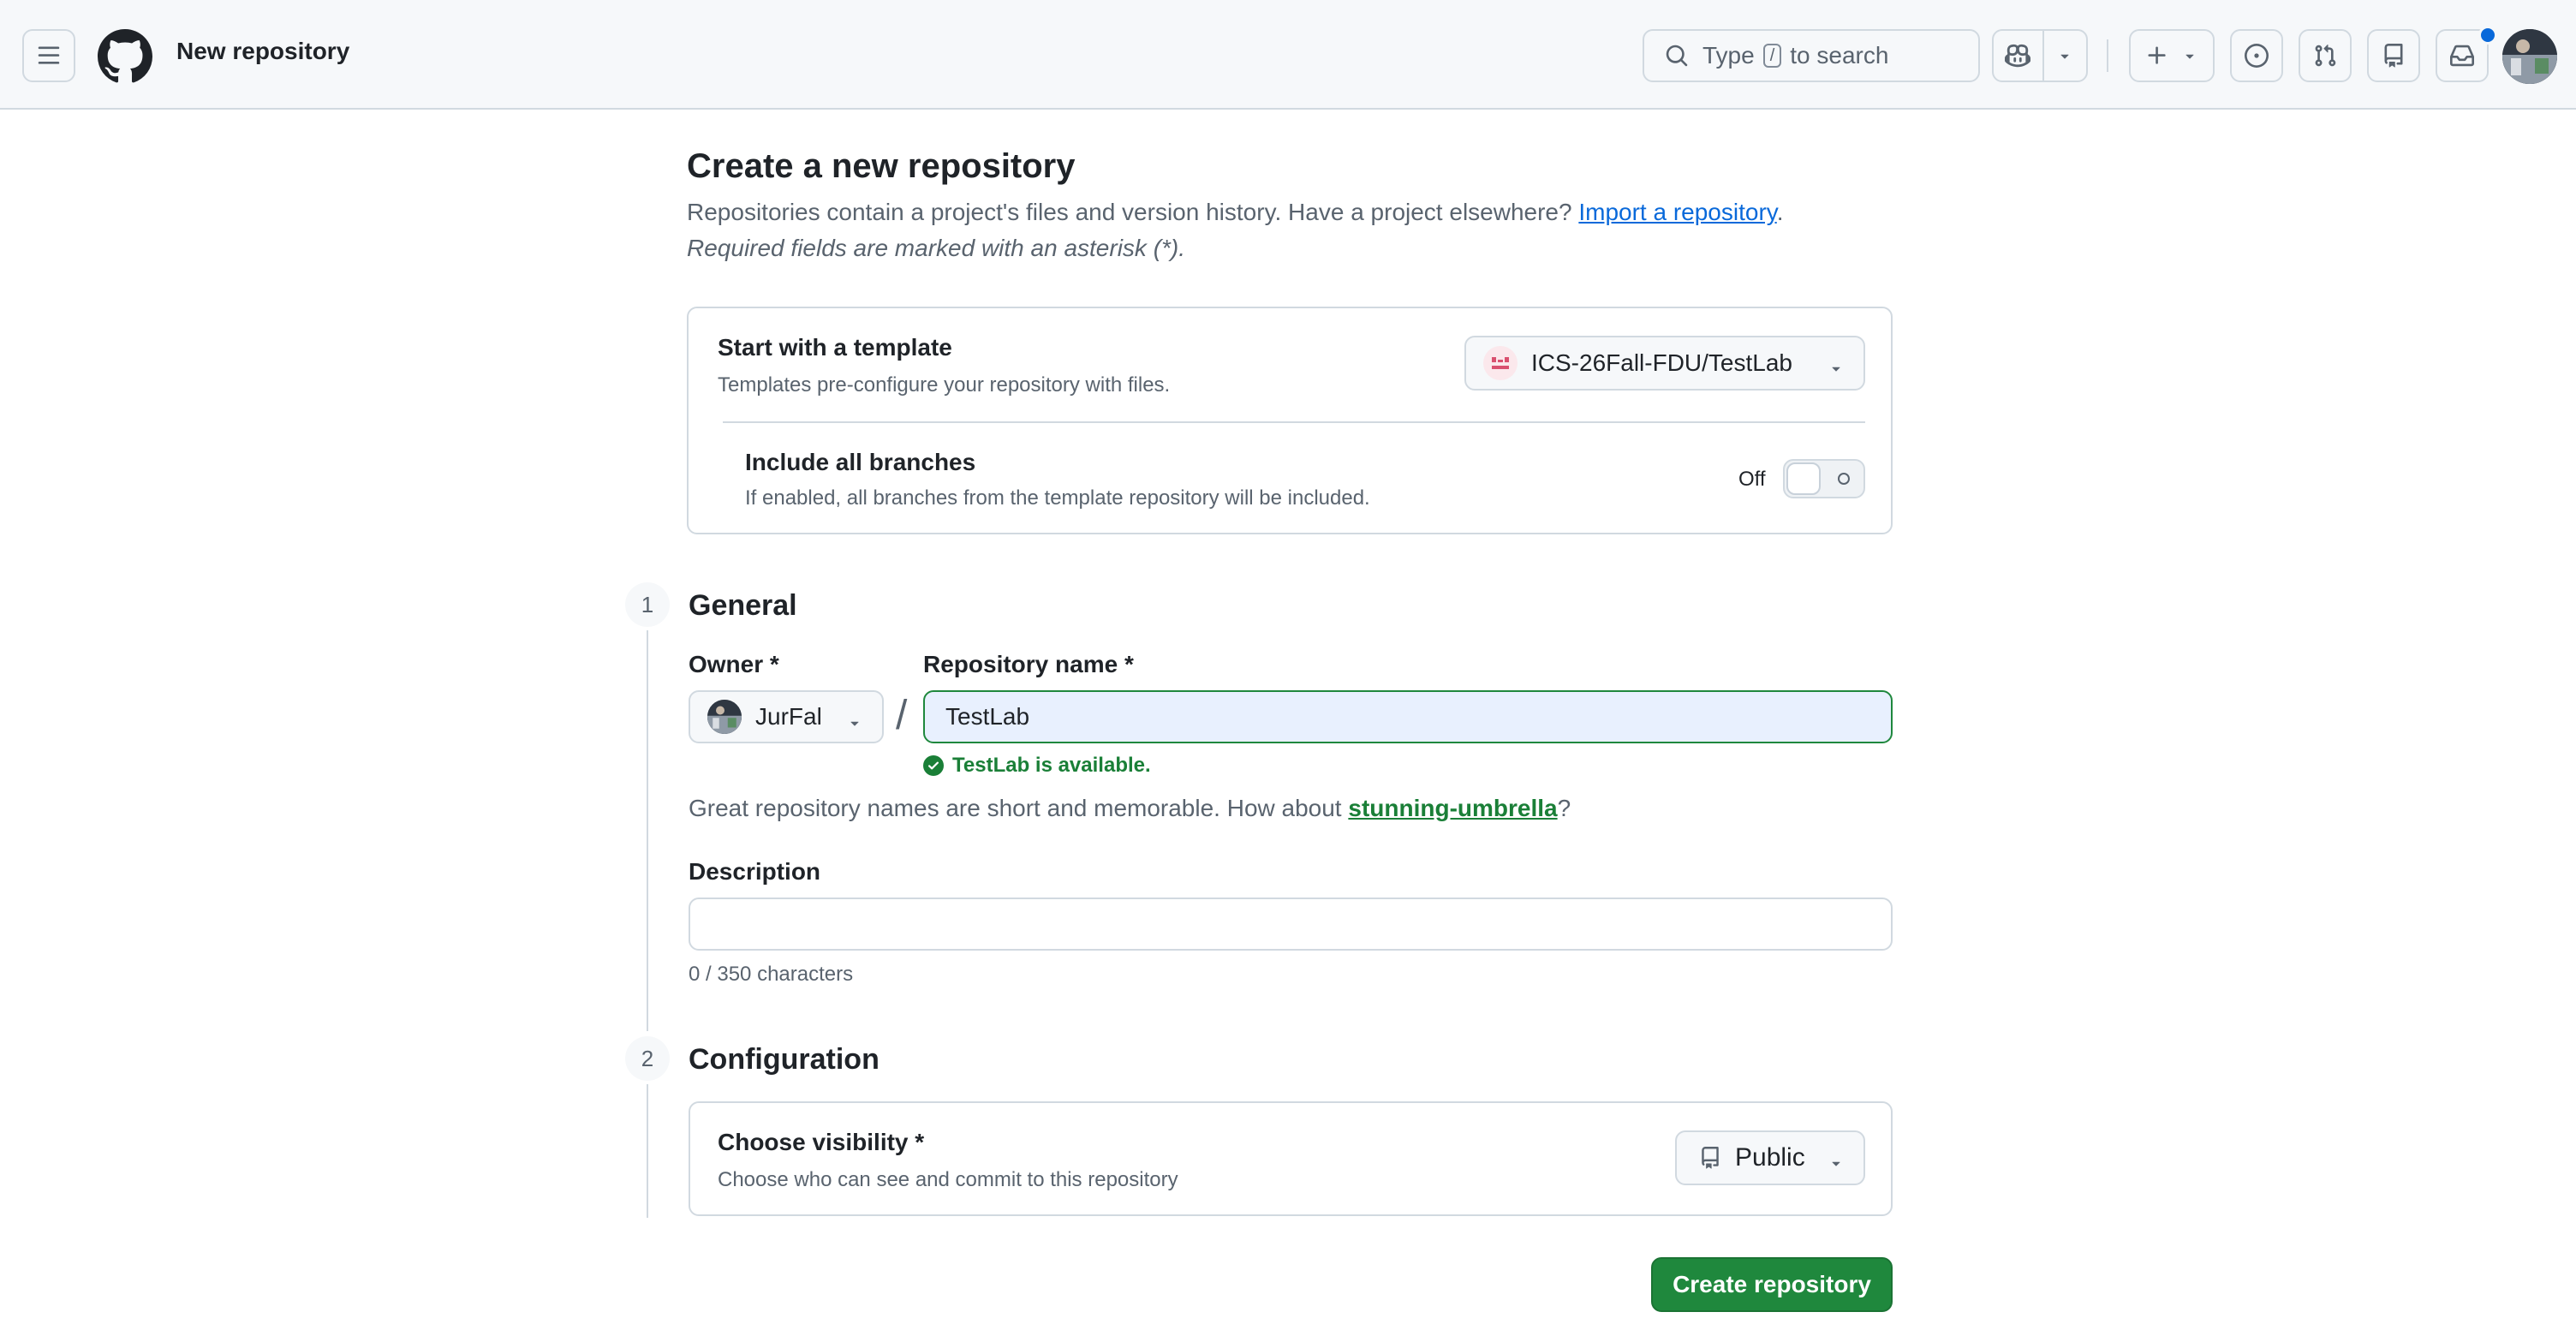  I want to click on include-branches-toggle, so click(1824, 479).